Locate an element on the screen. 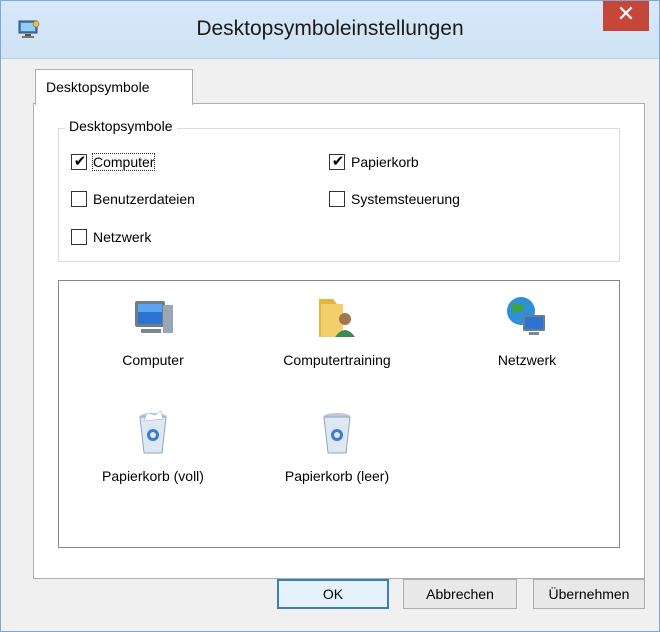  icon-caption: Netzwerk is located at coordinates (527, 360).